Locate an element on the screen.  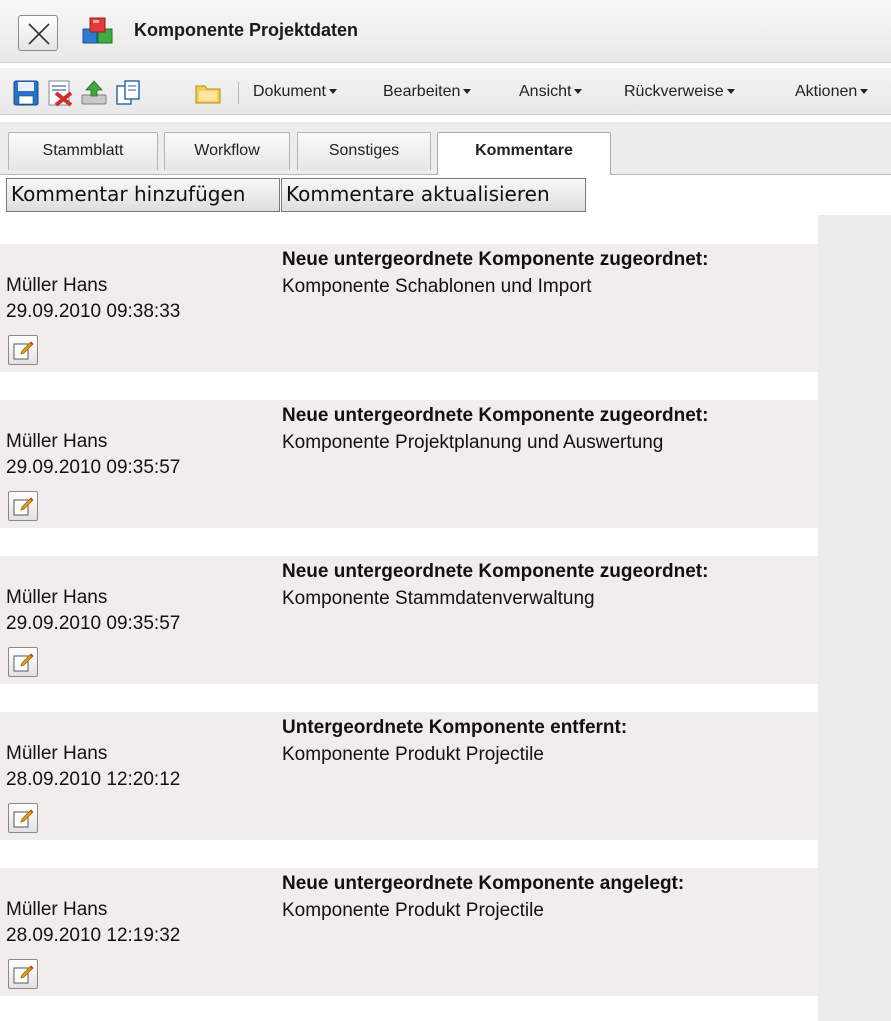
tab-bar: Stammblatt Workflow Sonstiges Kommentare is located at coordinates (445, 148).